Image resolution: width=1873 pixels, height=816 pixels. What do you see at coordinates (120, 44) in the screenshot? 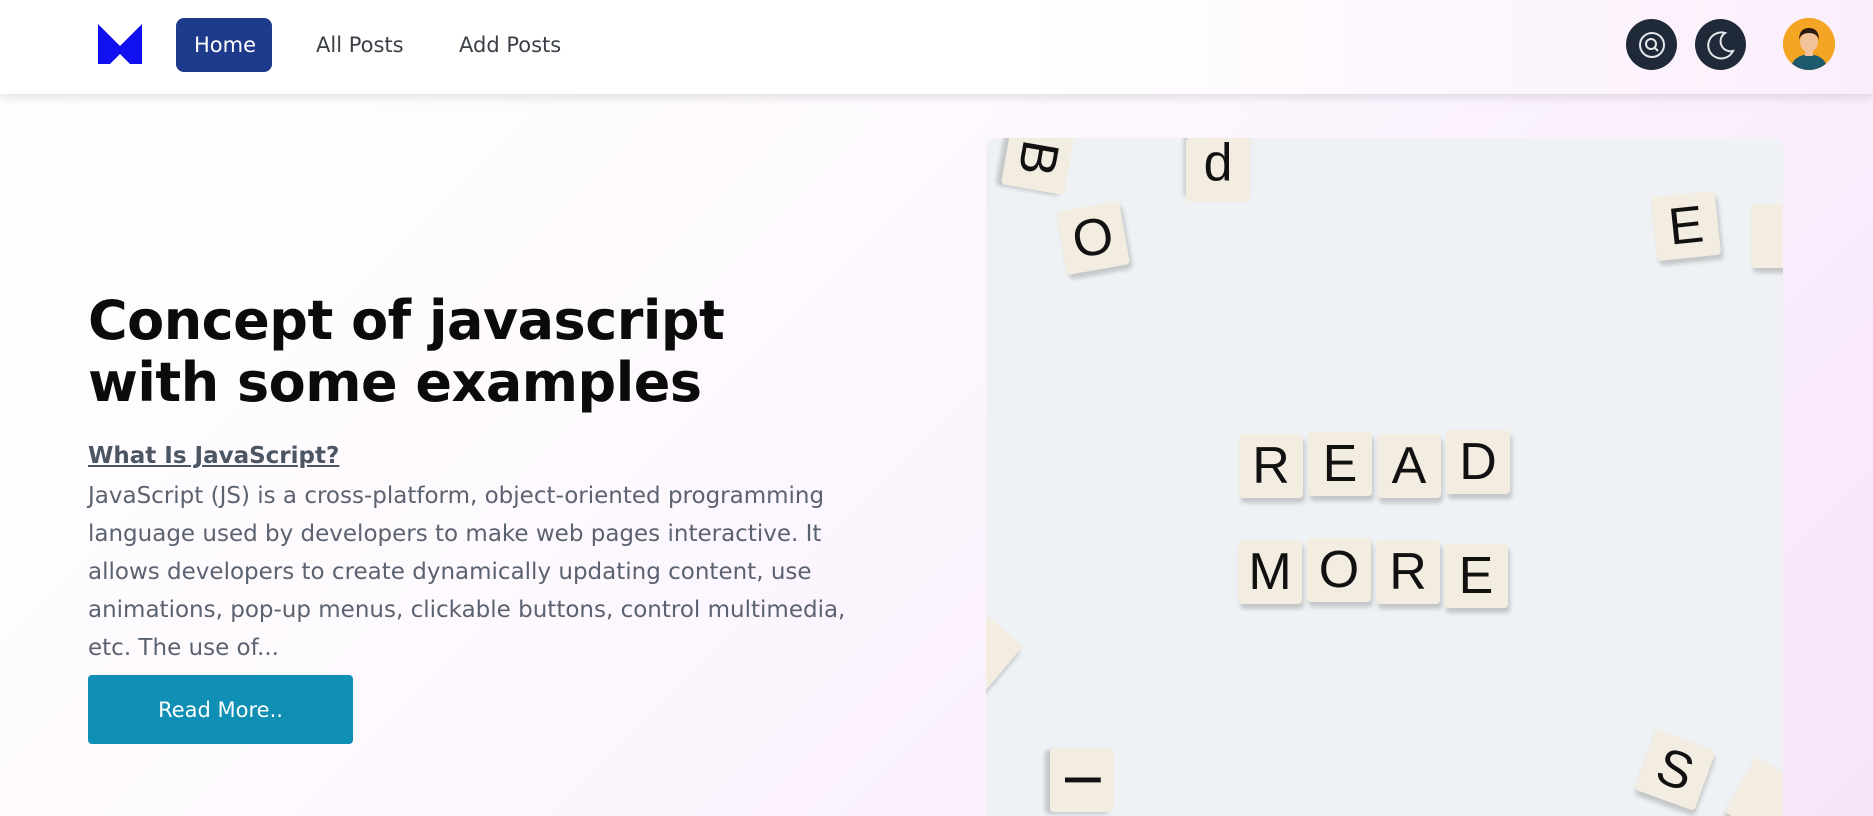
I see `logo-m-icon` at bounding box center [120, 44].